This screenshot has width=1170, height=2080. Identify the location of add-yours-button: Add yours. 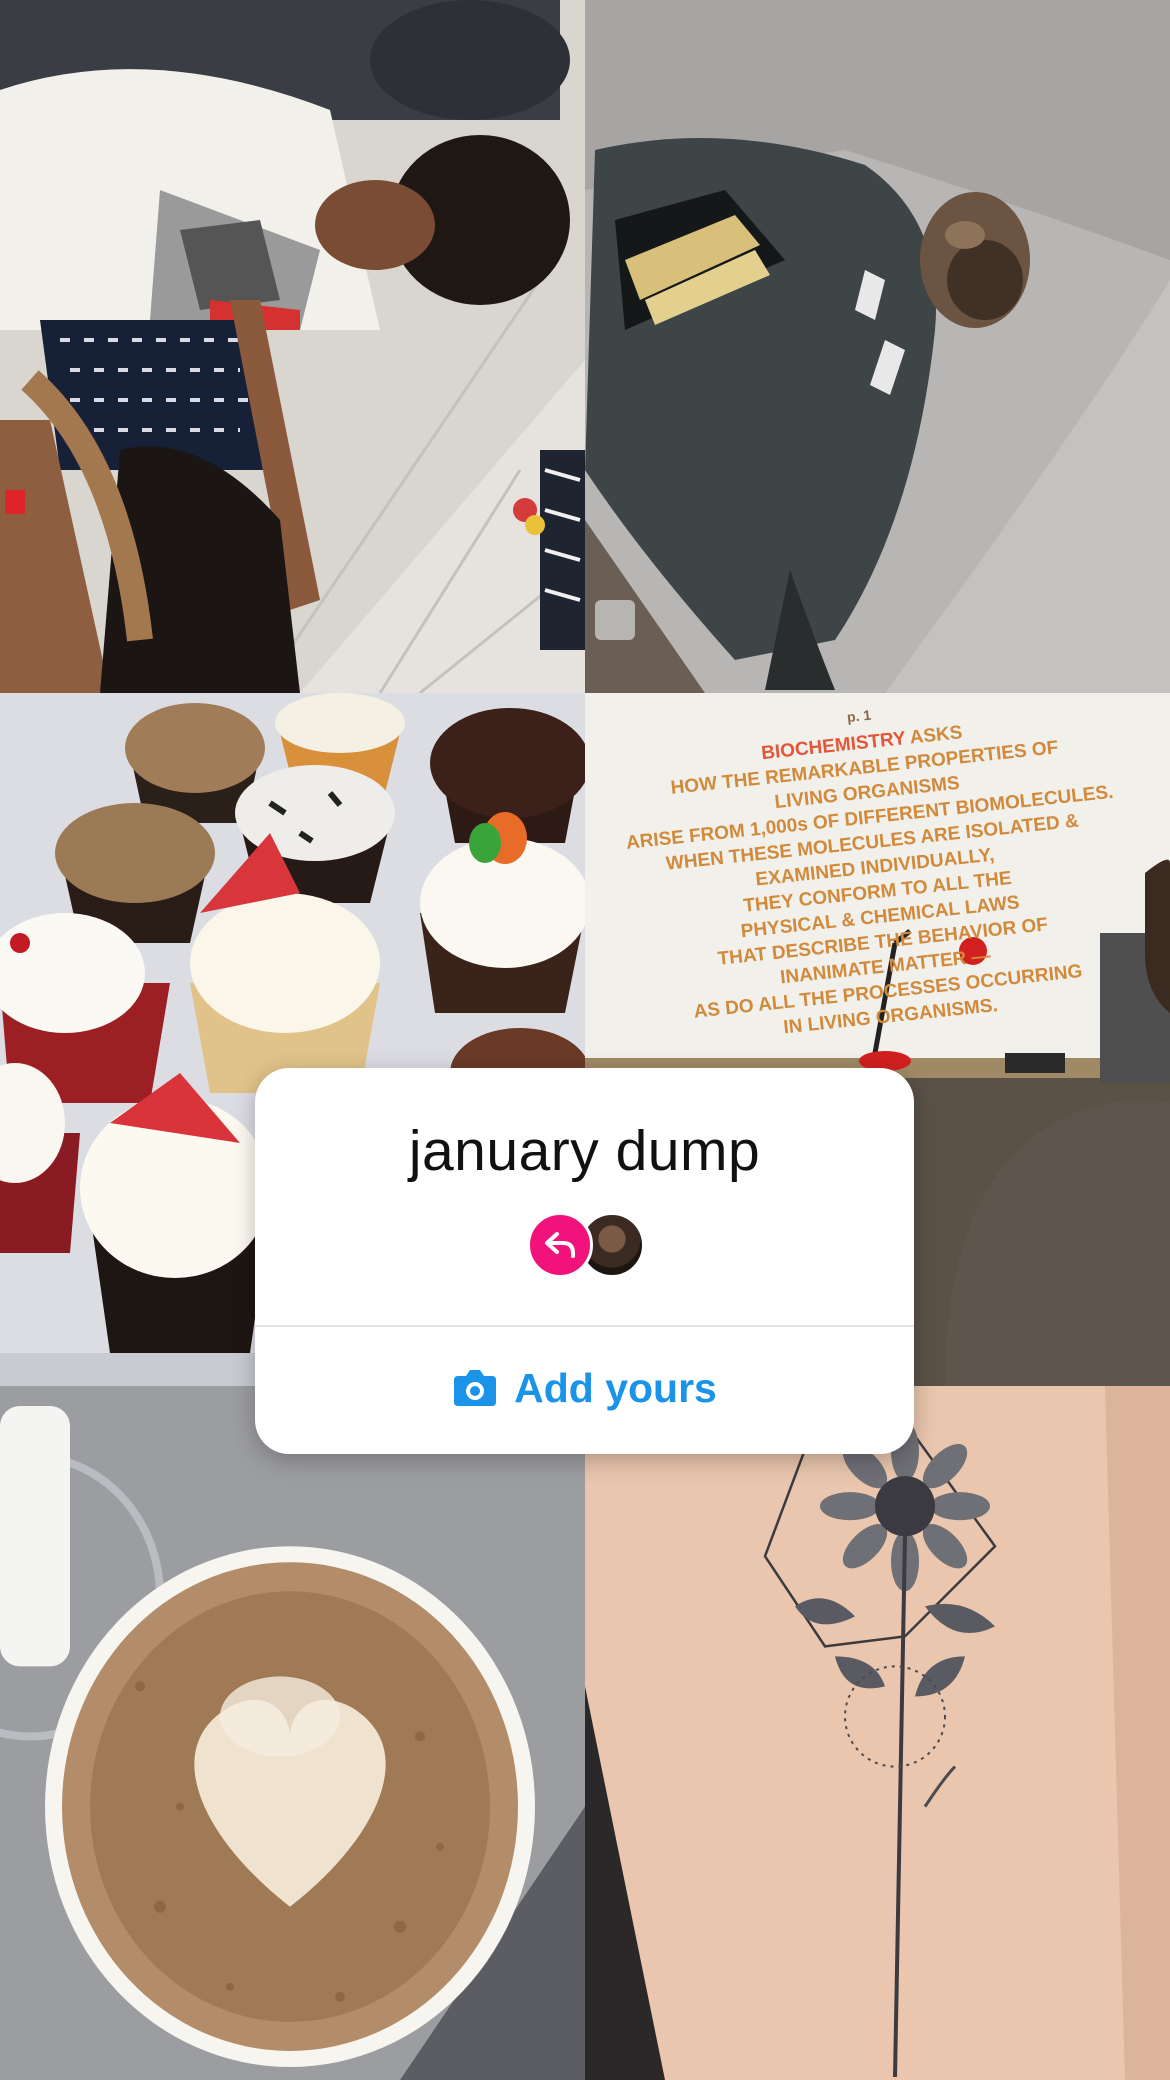
(584, 1388).